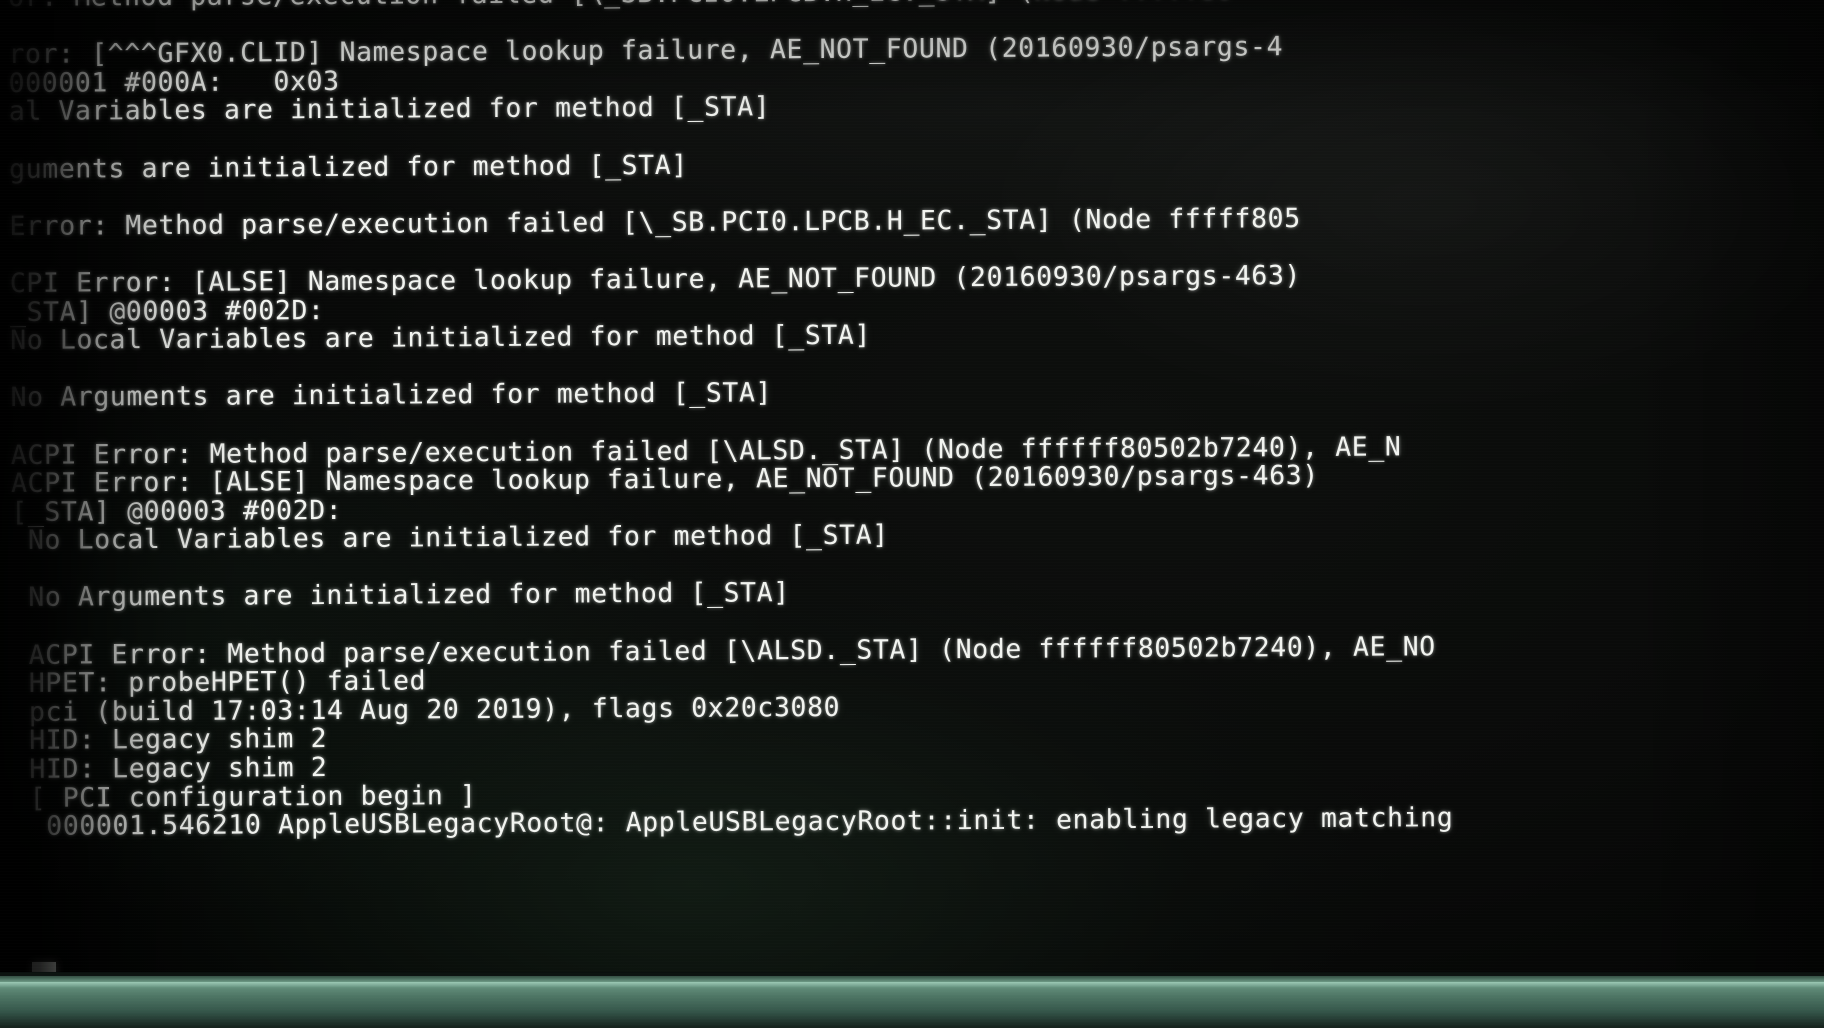  I want to click on bezel-inner-edge, so click(912, 974).